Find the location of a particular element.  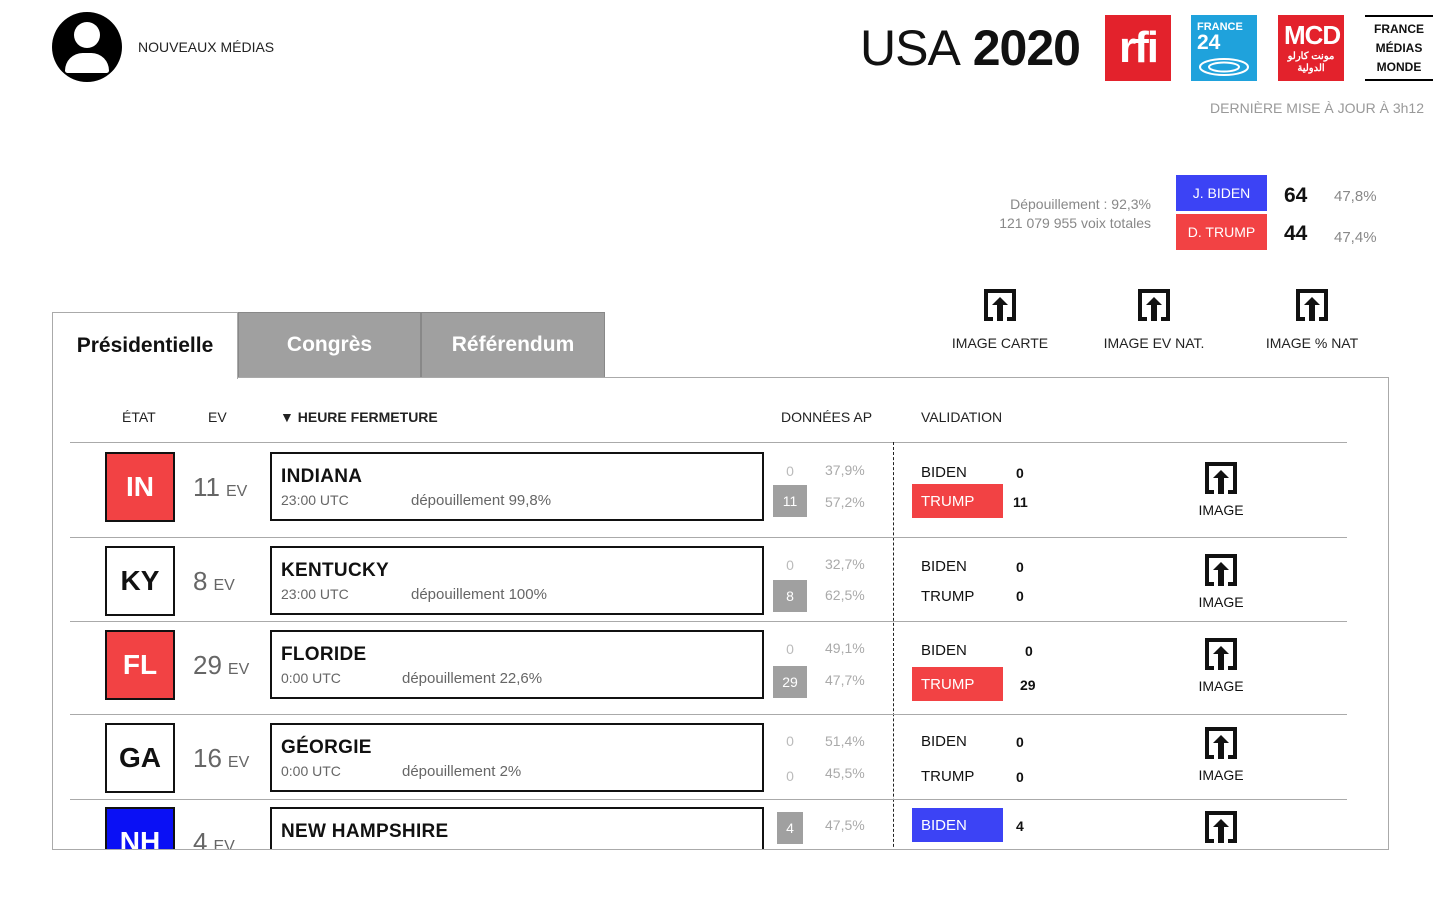

last-update-text: DERNIÈRE MISE À JOUR À 3h12 is located at coordinates (1317, 108).